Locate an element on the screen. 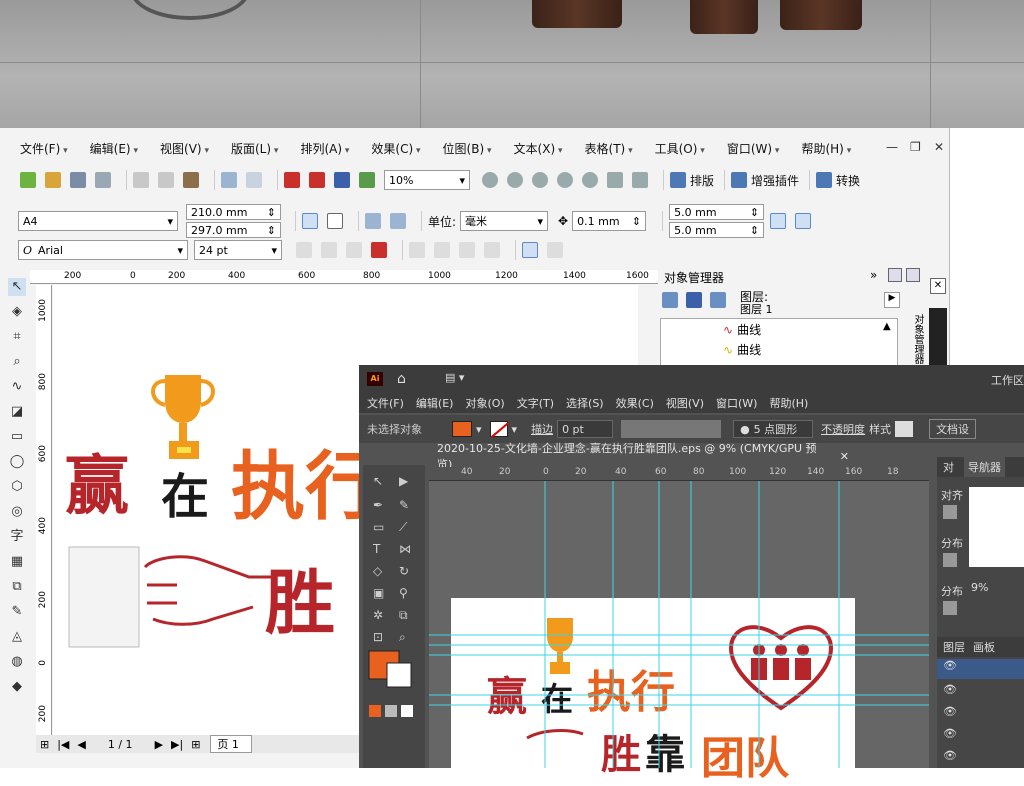 The height and width of the screenshot is (786, 1024). menu-help: 帮助(H) is located at coordinates (826, 148).